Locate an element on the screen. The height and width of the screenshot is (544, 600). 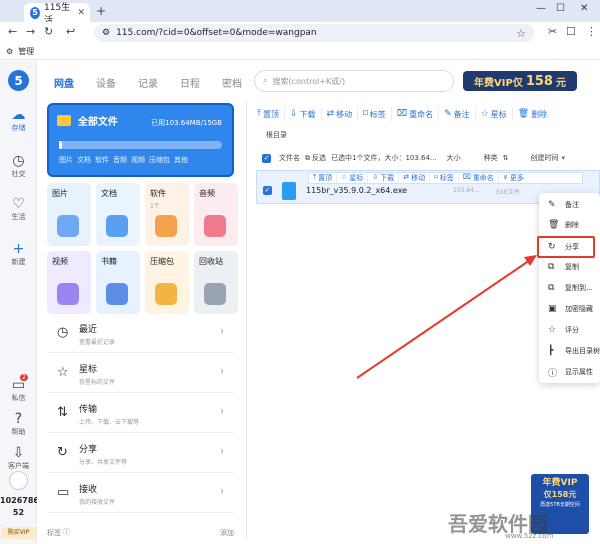
sort-icon: ⇅ is located at coordinates (506, 158).